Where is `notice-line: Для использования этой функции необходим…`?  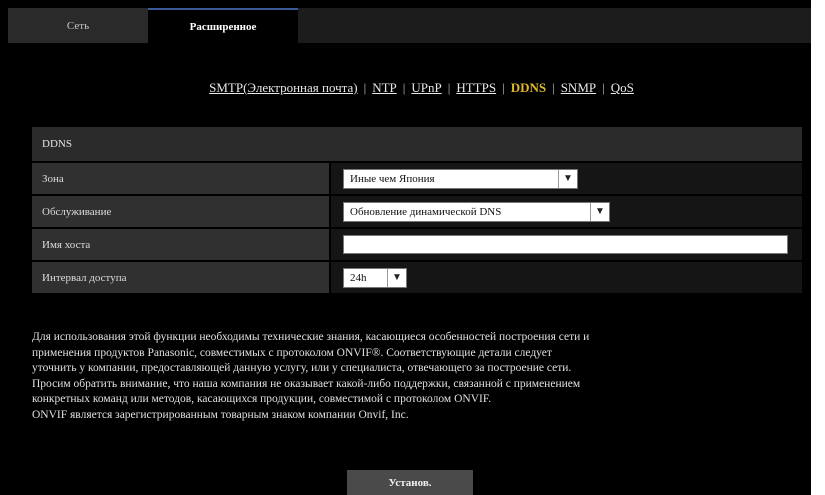
notice-line: Для использования этой функции необходим… is located at coordinates (311, 337).